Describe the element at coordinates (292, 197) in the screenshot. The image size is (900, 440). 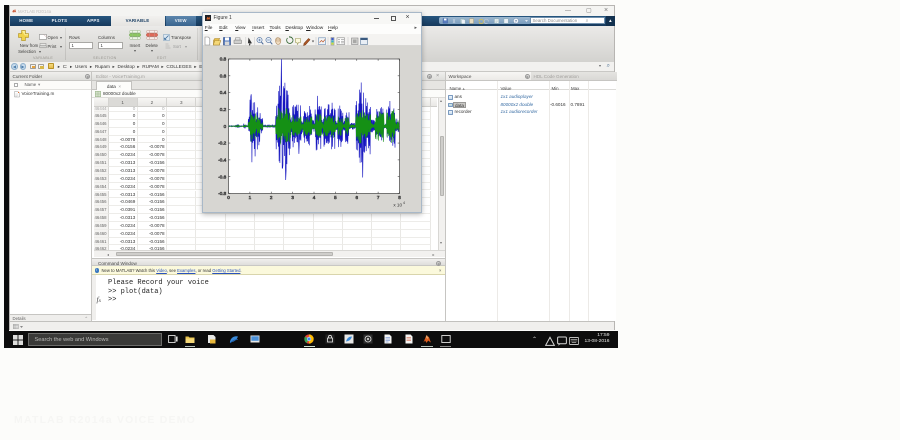
I see `svg-text: 3` at that location.